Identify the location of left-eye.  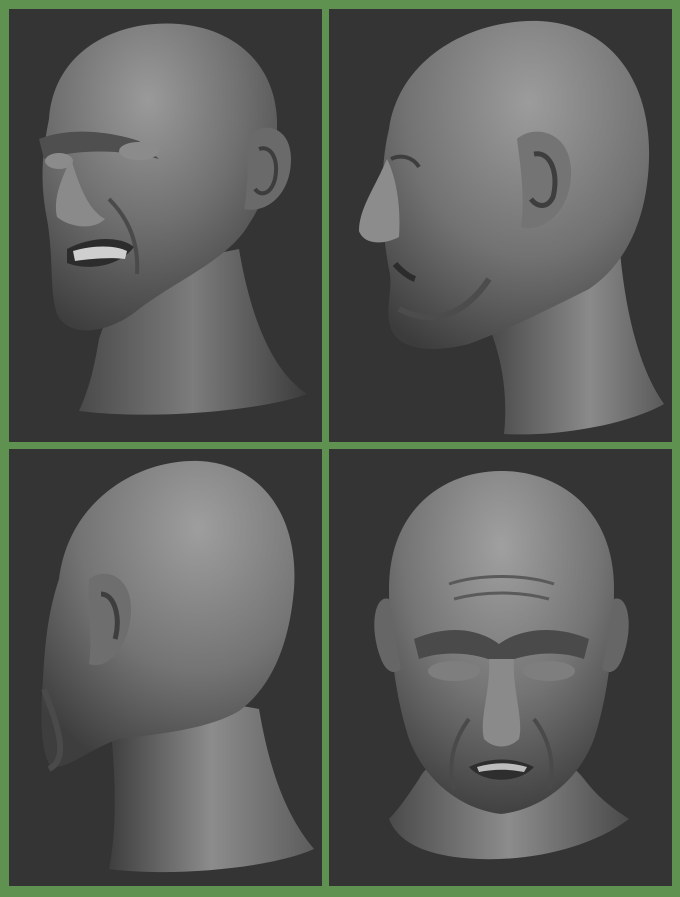
(454, 671).